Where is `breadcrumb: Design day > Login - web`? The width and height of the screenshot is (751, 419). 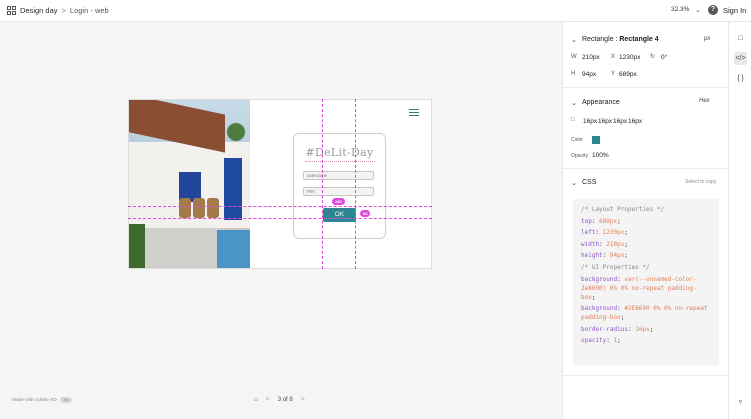 breadcrumb: Design day > Login - web is located at coordinates (64, 10).